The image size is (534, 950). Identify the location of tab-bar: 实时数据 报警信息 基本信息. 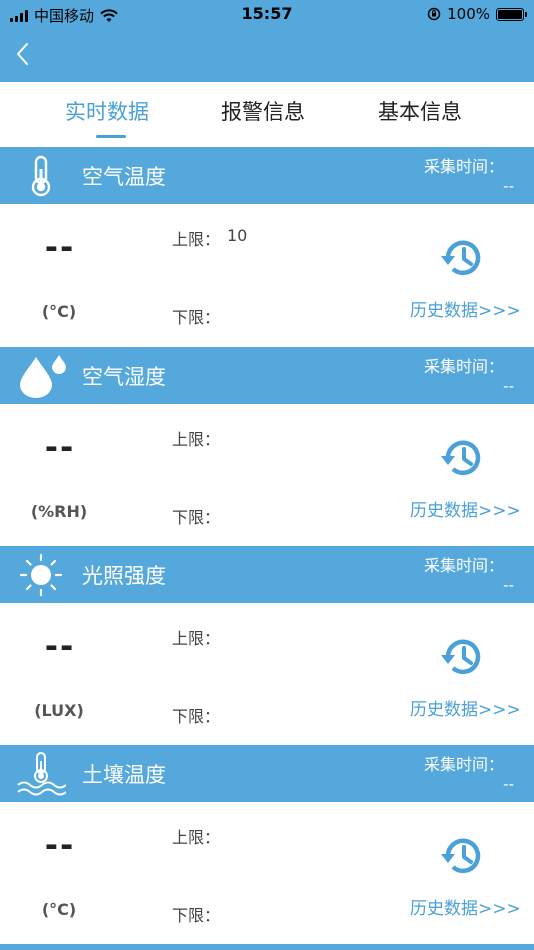
(267, 114).